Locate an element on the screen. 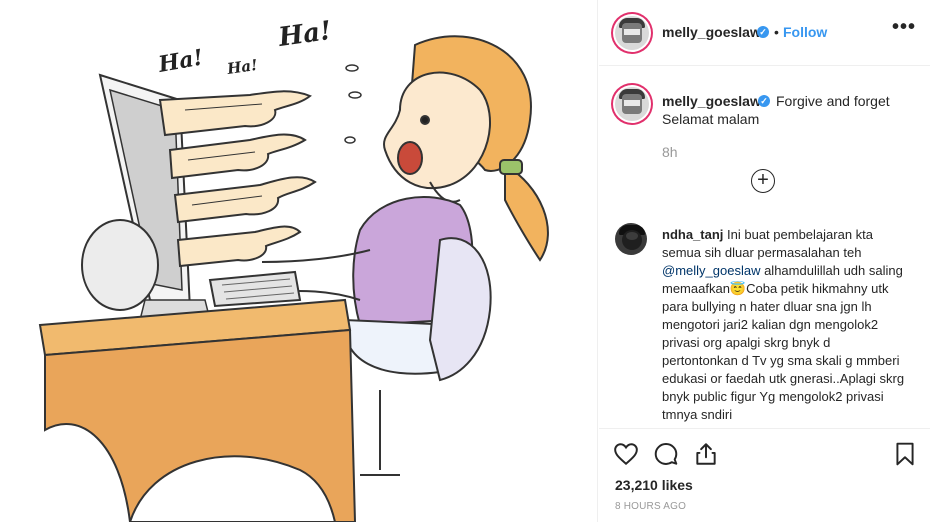 This screenshot has height=522, width=930. caption-time: 8h is located at coordinates (670, 152).